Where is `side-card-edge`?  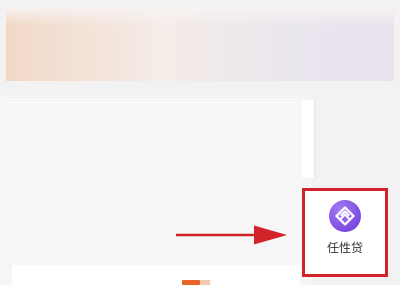 side-card-edge is located at coordinates (308, 139).